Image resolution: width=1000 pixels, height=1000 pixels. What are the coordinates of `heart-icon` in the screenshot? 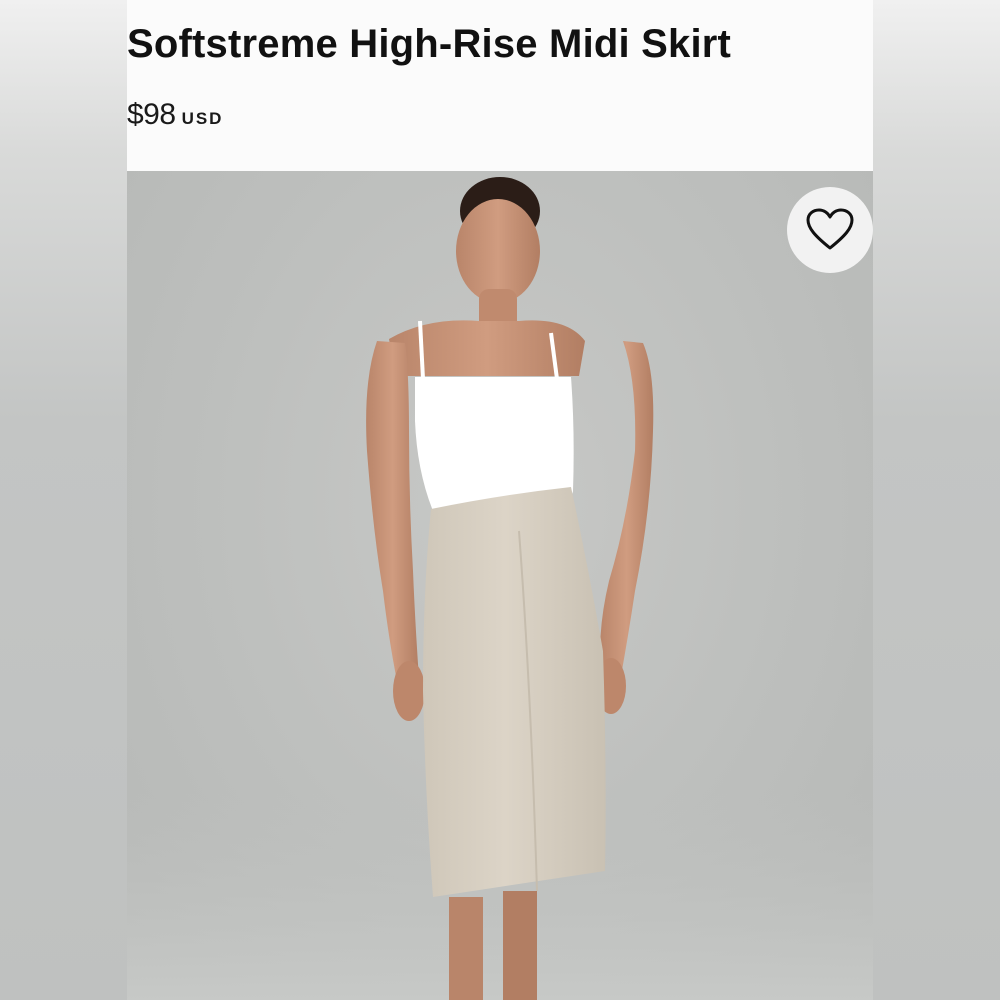 It's located at (830, 229).